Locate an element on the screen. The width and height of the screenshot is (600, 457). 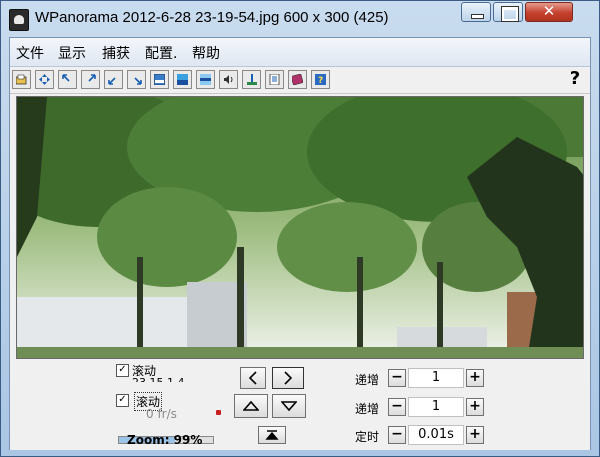
triangle-left-icon is located at coordinates (252, 378).